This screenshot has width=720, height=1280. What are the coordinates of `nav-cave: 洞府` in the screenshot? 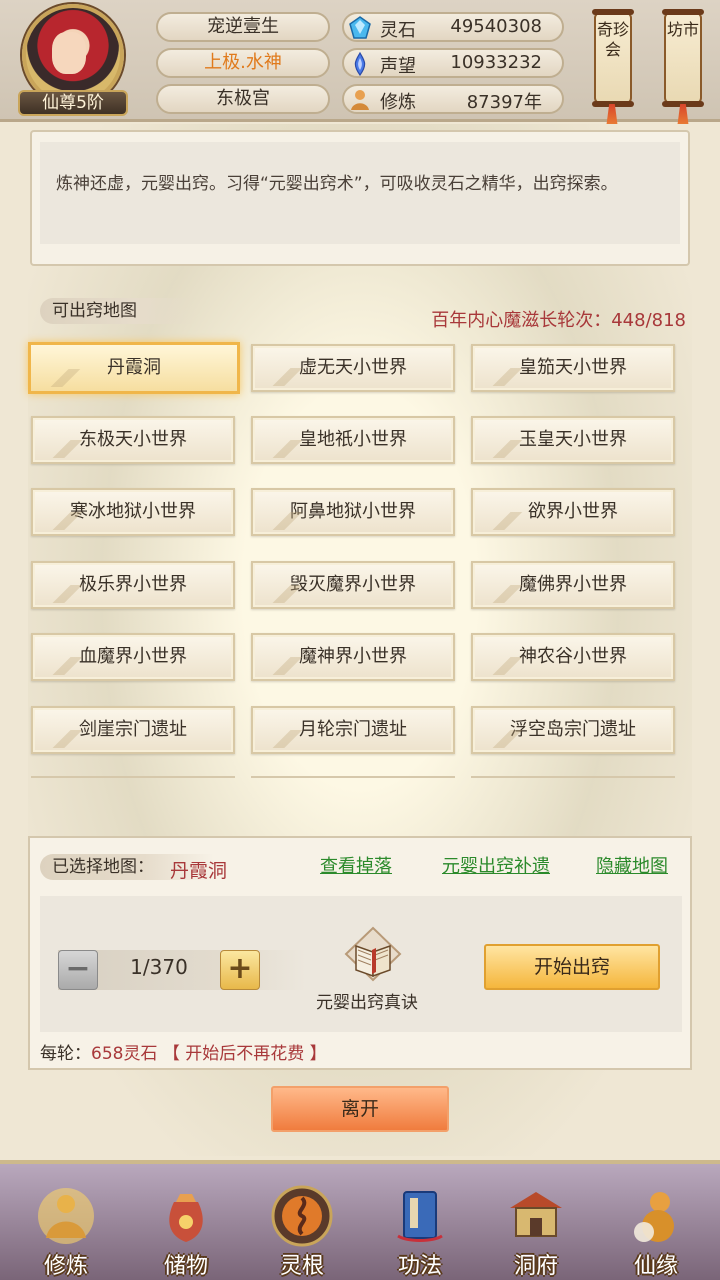 It's located at (536, 1223).